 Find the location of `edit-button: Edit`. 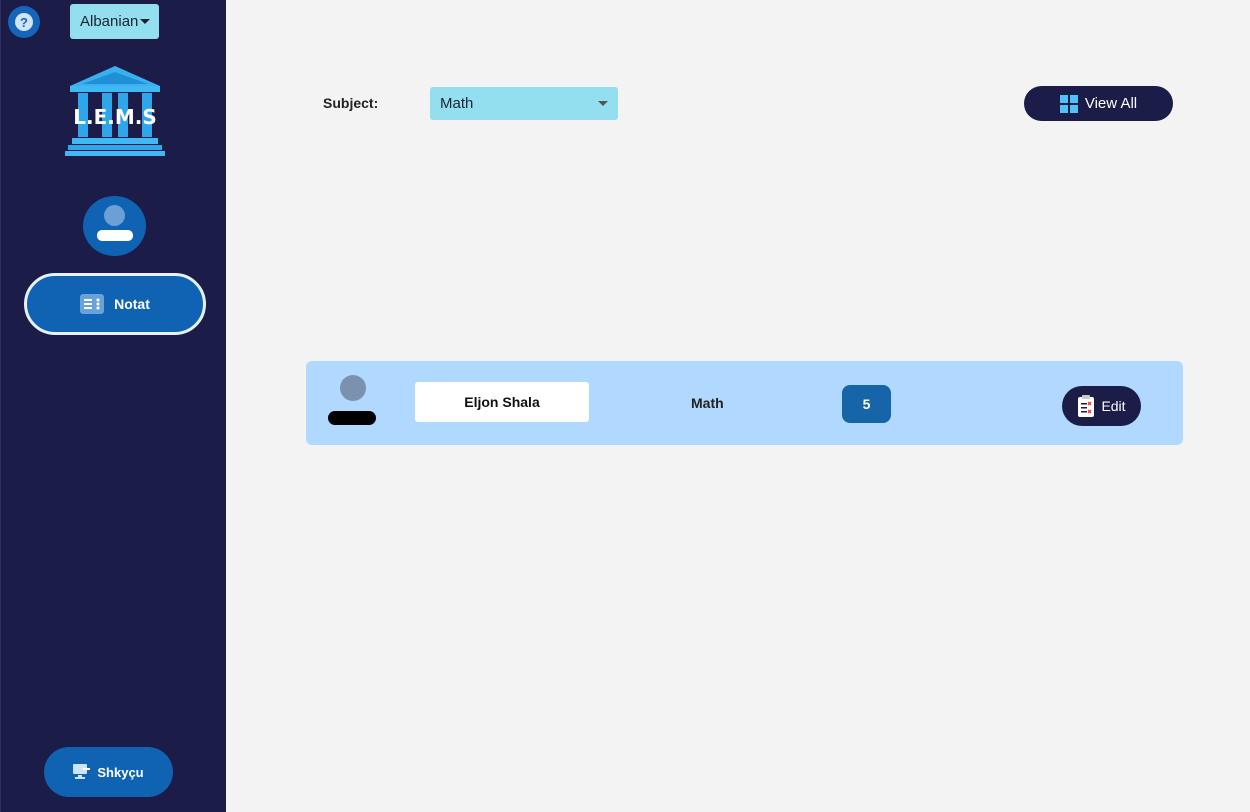

edit-button: Edit is located at coordinates (1101, 406).